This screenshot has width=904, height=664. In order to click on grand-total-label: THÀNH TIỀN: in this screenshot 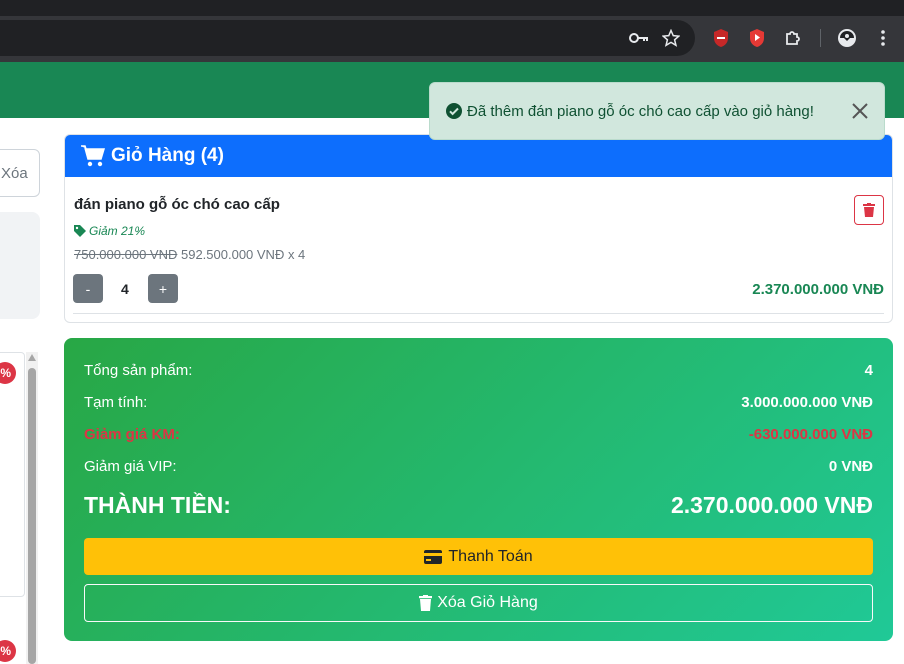, I will do `click(157, 505)`.